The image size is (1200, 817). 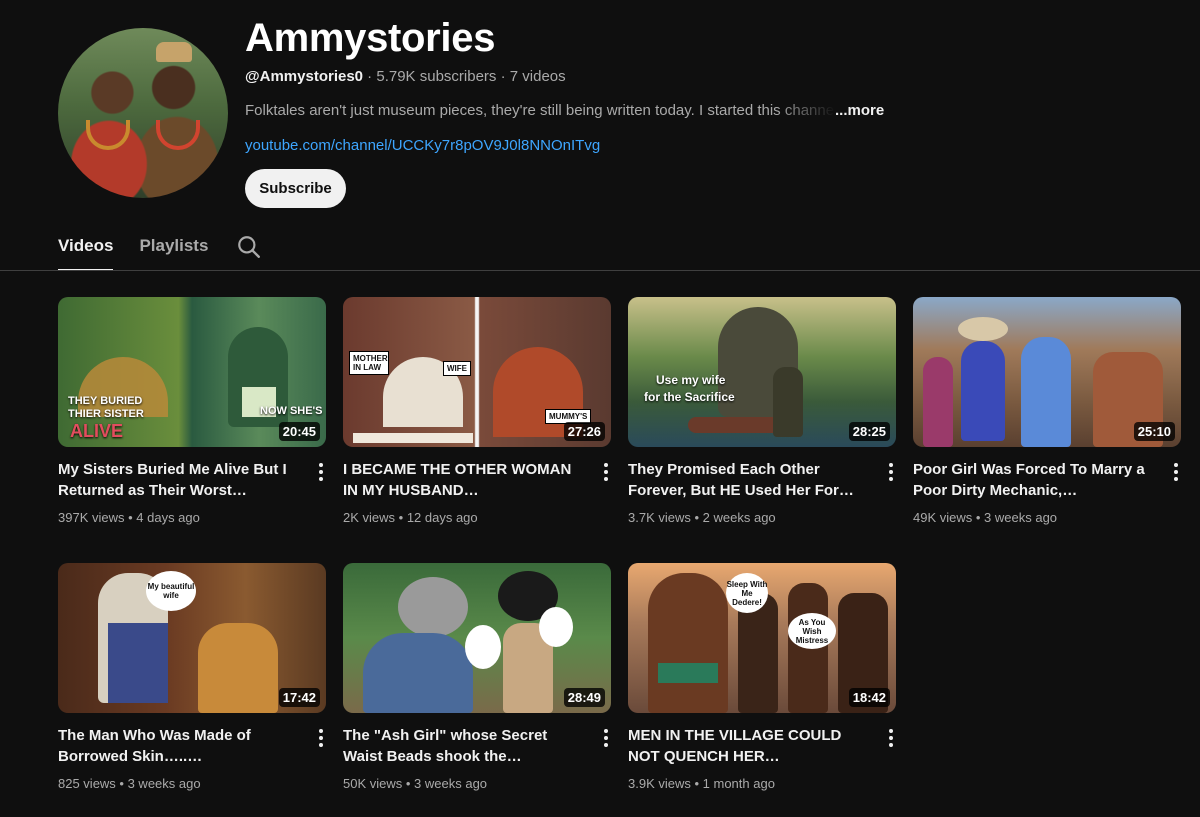 What do you see at coordinates (91, 517) in the screenshot?
I see `view-count: 397K views` at bounding box center [91, 517].